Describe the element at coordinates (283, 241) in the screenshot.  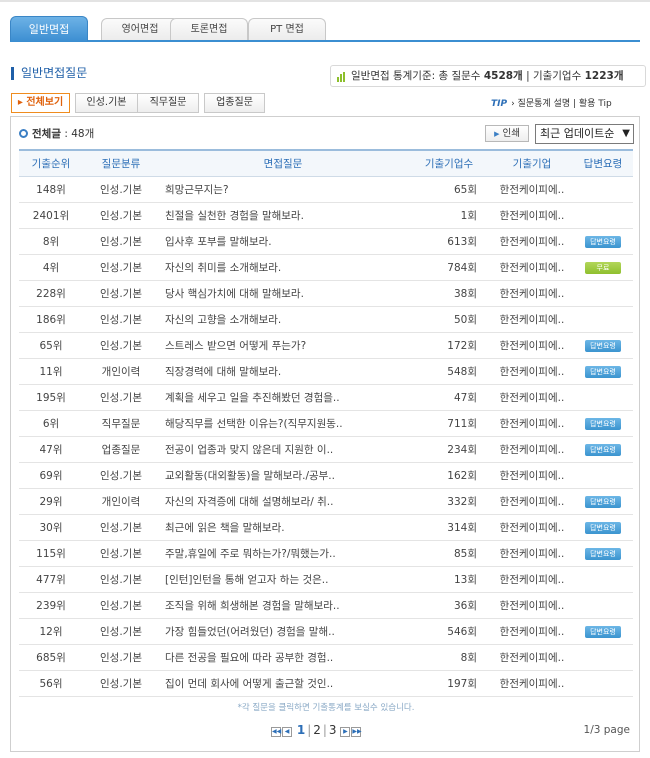
I see `question-link: 입사후 포부를 말해보라.` at that location.